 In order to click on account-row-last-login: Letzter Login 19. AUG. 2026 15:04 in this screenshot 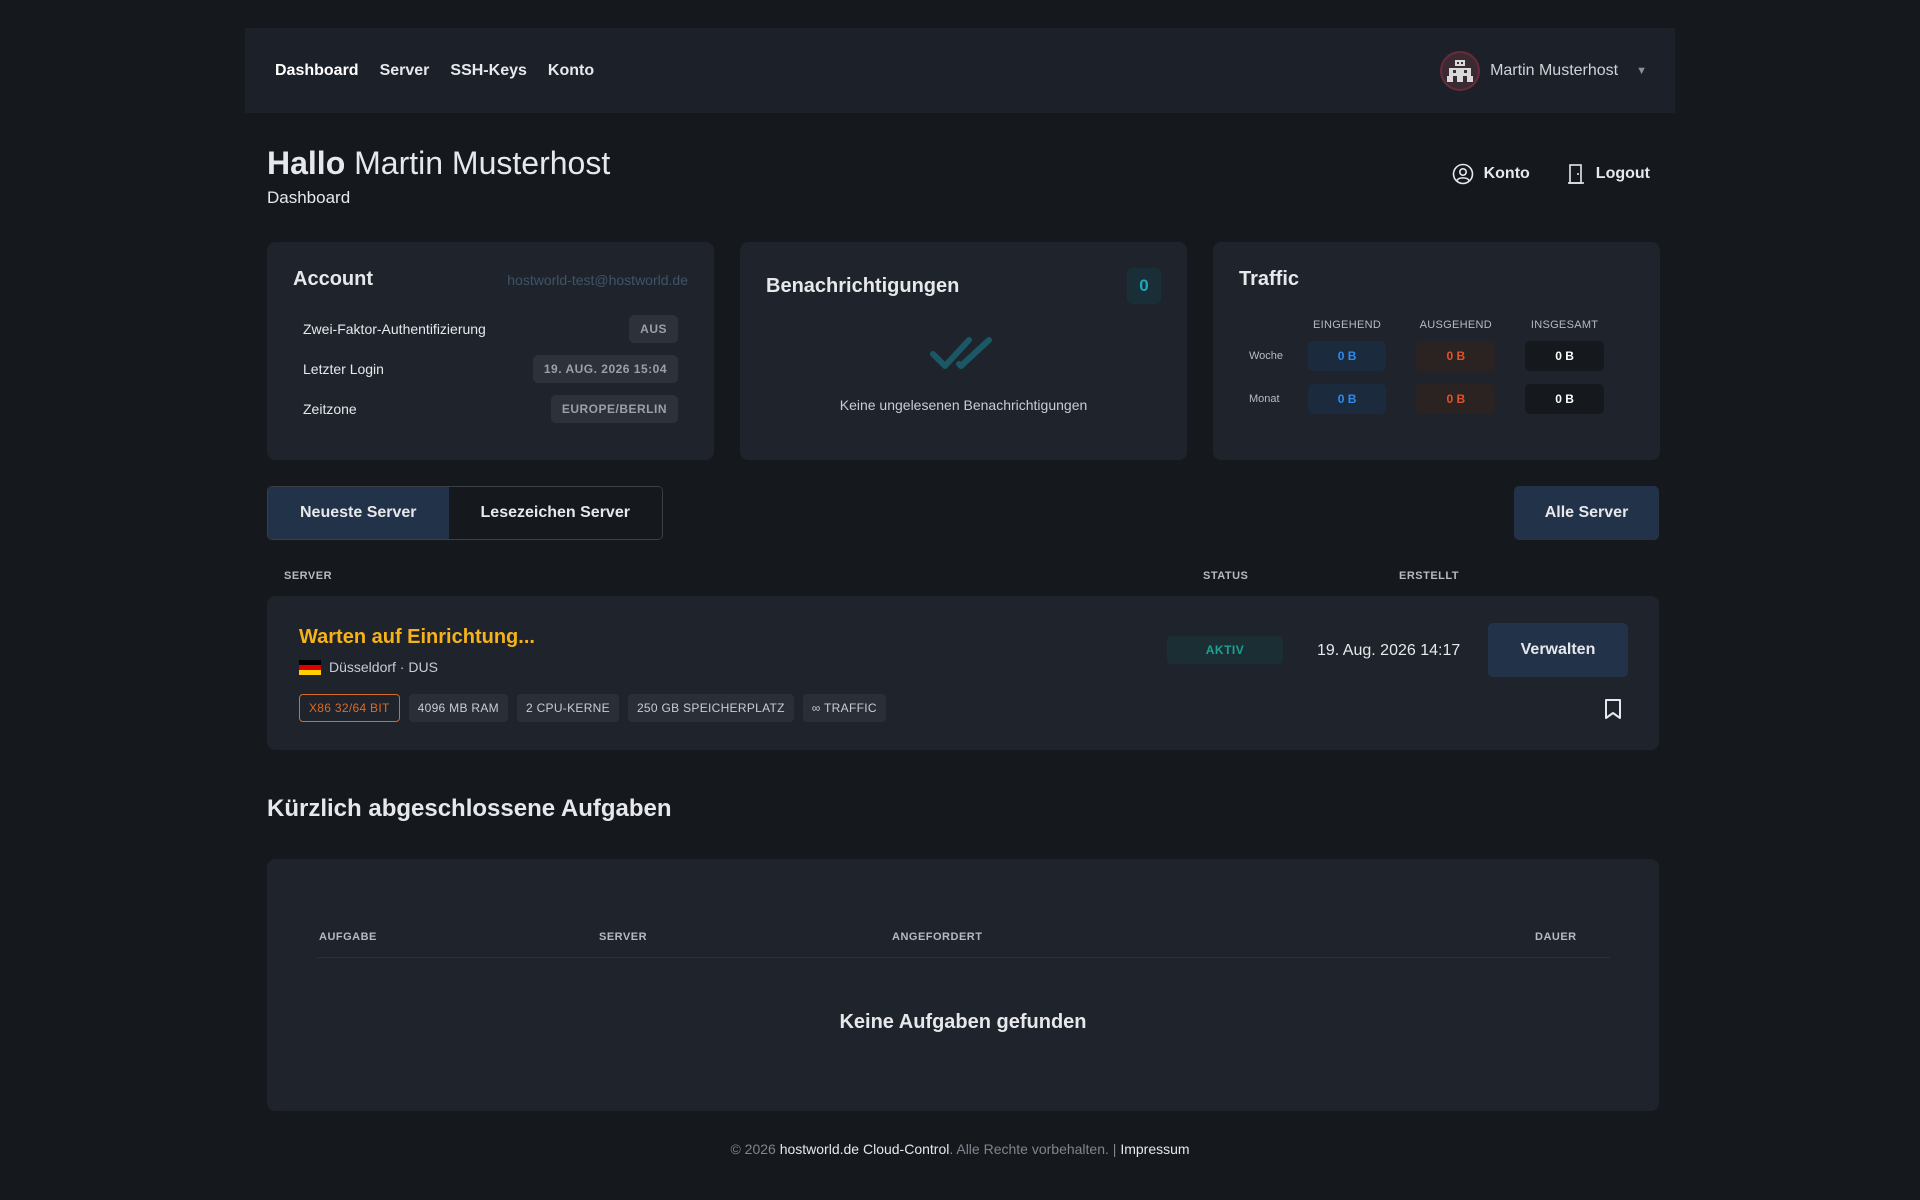, I will do `click(490, 369)`.